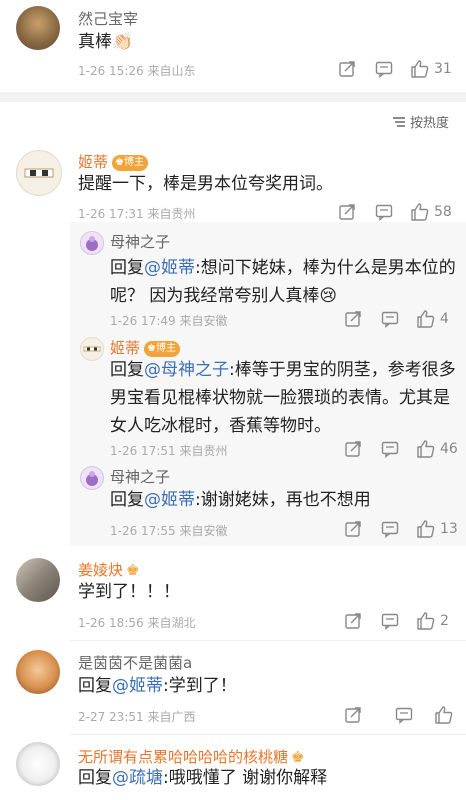 The image size is (466, 800). I want to click on reply-text: 回复@姬蒂:谢谢姥妹，再也不想用, so click(240, 500).